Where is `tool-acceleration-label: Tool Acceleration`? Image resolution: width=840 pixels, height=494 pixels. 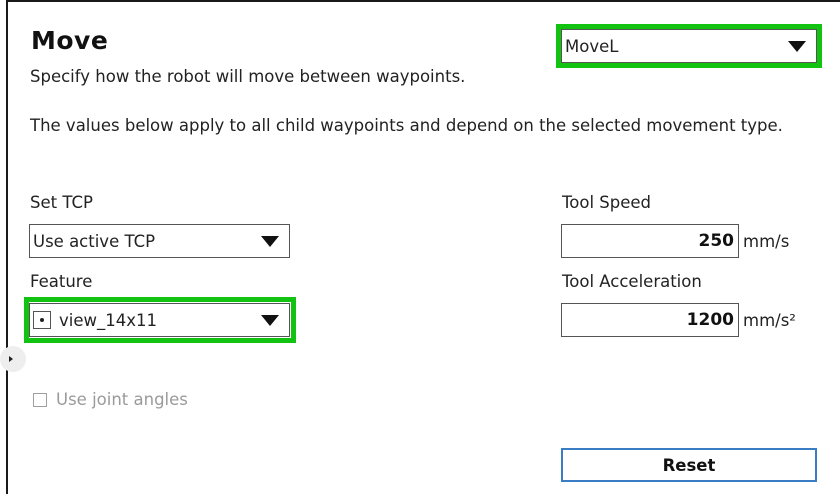 tool-acceleration-label: Tool Acceleration is located at coordinates (632, 281).